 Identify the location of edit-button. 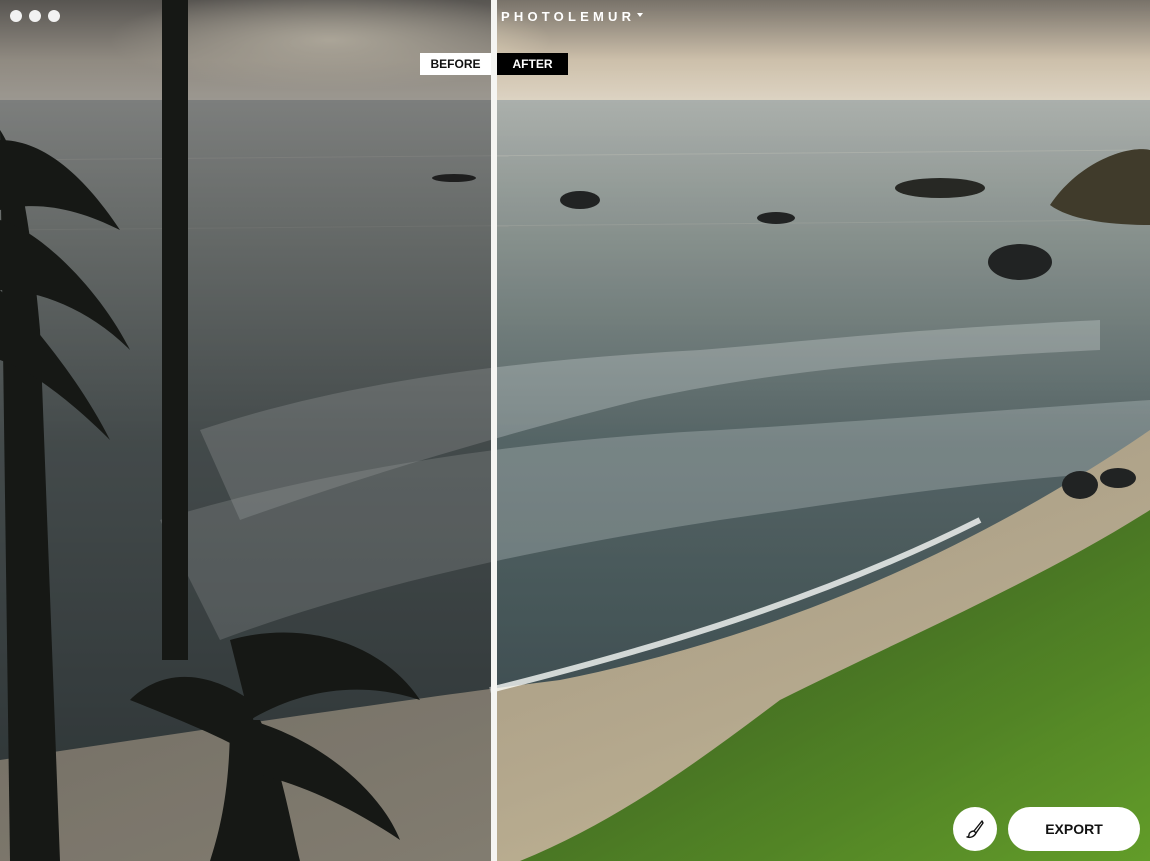
(975, 829).